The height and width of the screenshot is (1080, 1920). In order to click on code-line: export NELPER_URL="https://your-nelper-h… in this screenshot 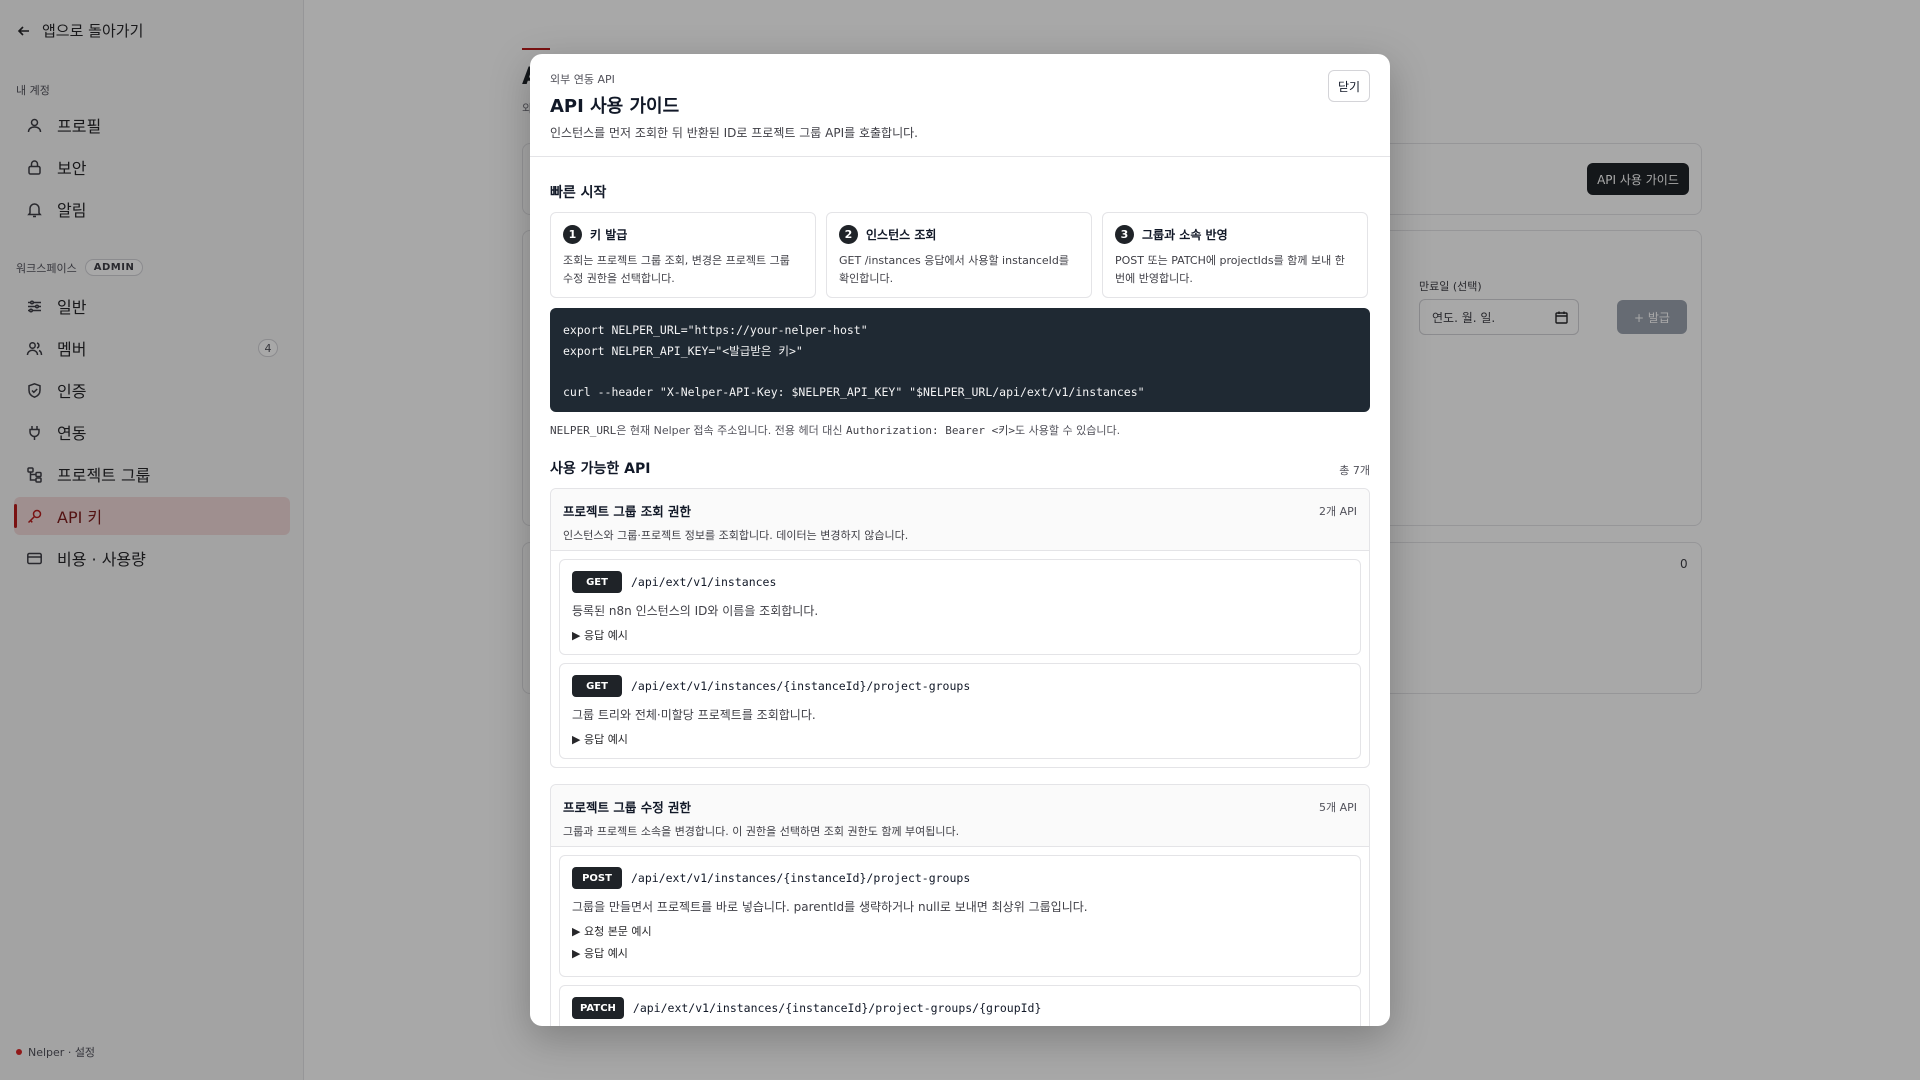, I will do `click(715, 330)`.